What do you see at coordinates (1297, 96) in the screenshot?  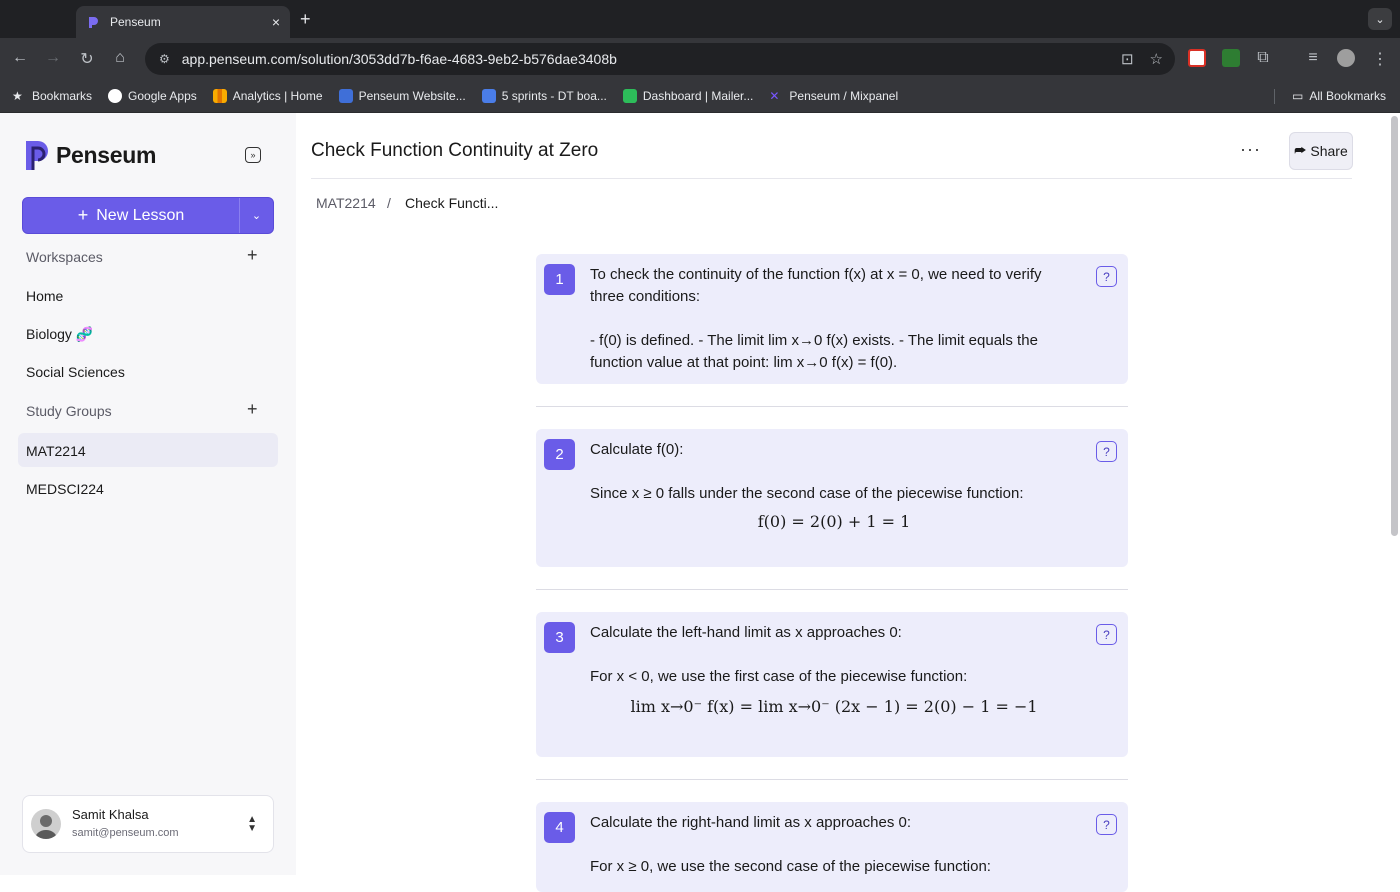 I see `folder-icon: ▭` at bounding box center [1297, 96].